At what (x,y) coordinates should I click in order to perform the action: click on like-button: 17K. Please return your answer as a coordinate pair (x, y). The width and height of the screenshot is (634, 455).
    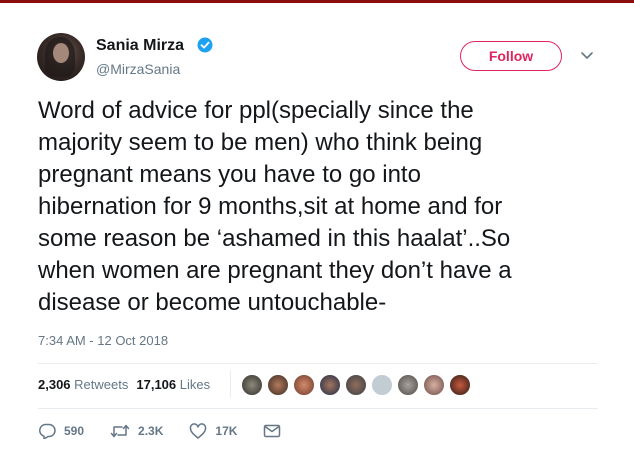
    Looking at the image, I should click on (213, 431).